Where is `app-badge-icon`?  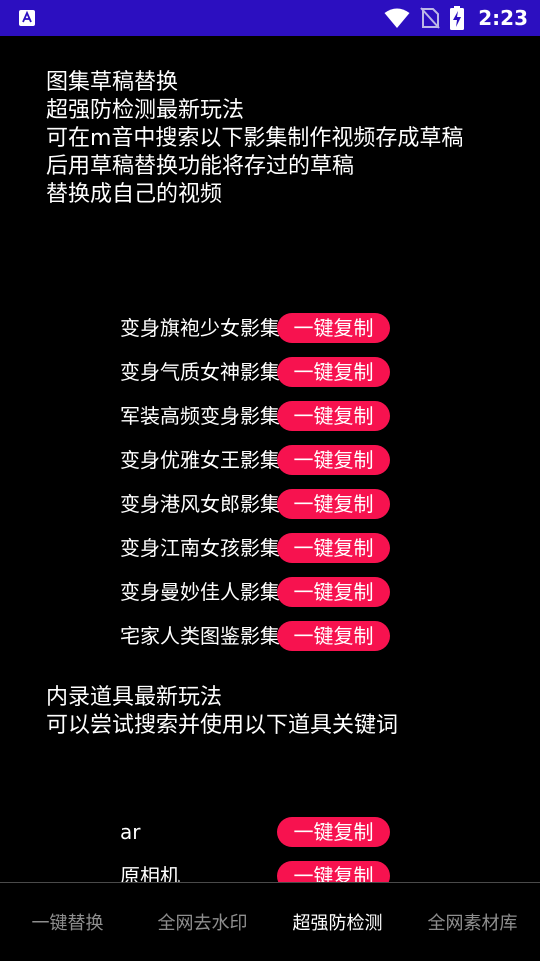
app-badge-icon is located at coordinates (27, 18).